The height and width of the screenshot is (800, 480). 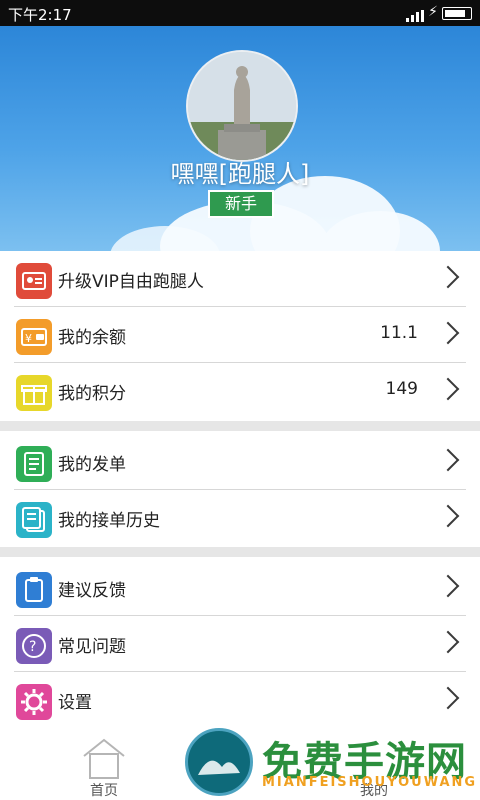 What do you see at coordinates (34, 520) in the screenshot?
I see `history-notebook-icon` at bounding box center [34, 520].